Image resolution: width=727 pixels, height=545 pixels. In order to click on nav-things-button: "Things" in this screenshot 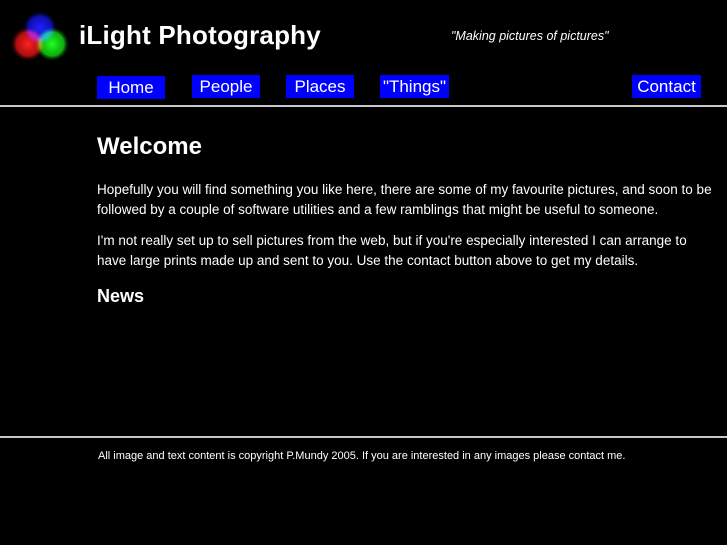, I will do `click(414, 86)`.